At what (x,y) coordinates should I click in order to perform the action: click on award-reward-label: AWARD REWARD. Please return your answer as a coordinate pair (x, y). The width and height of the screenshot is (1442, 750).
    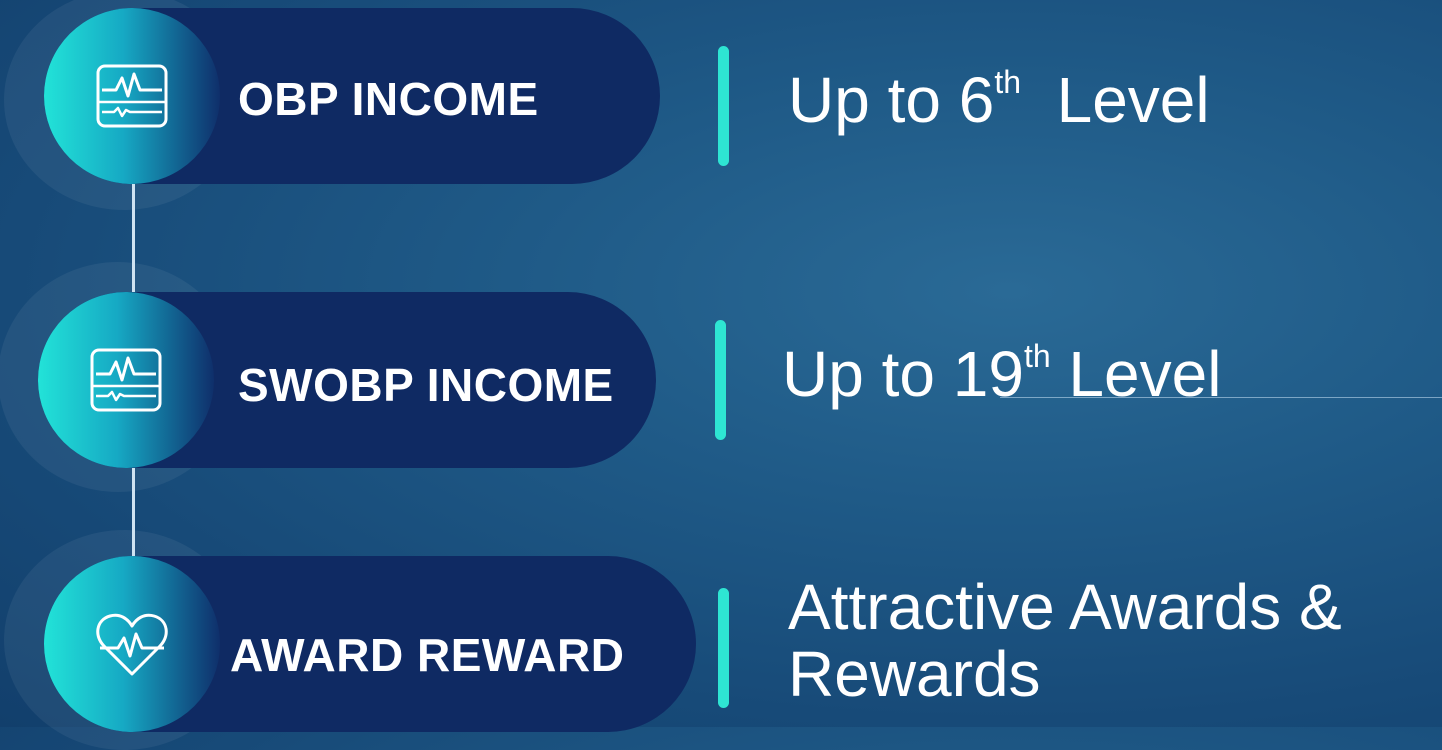
    Looking at the image, I should click on (427, 655).